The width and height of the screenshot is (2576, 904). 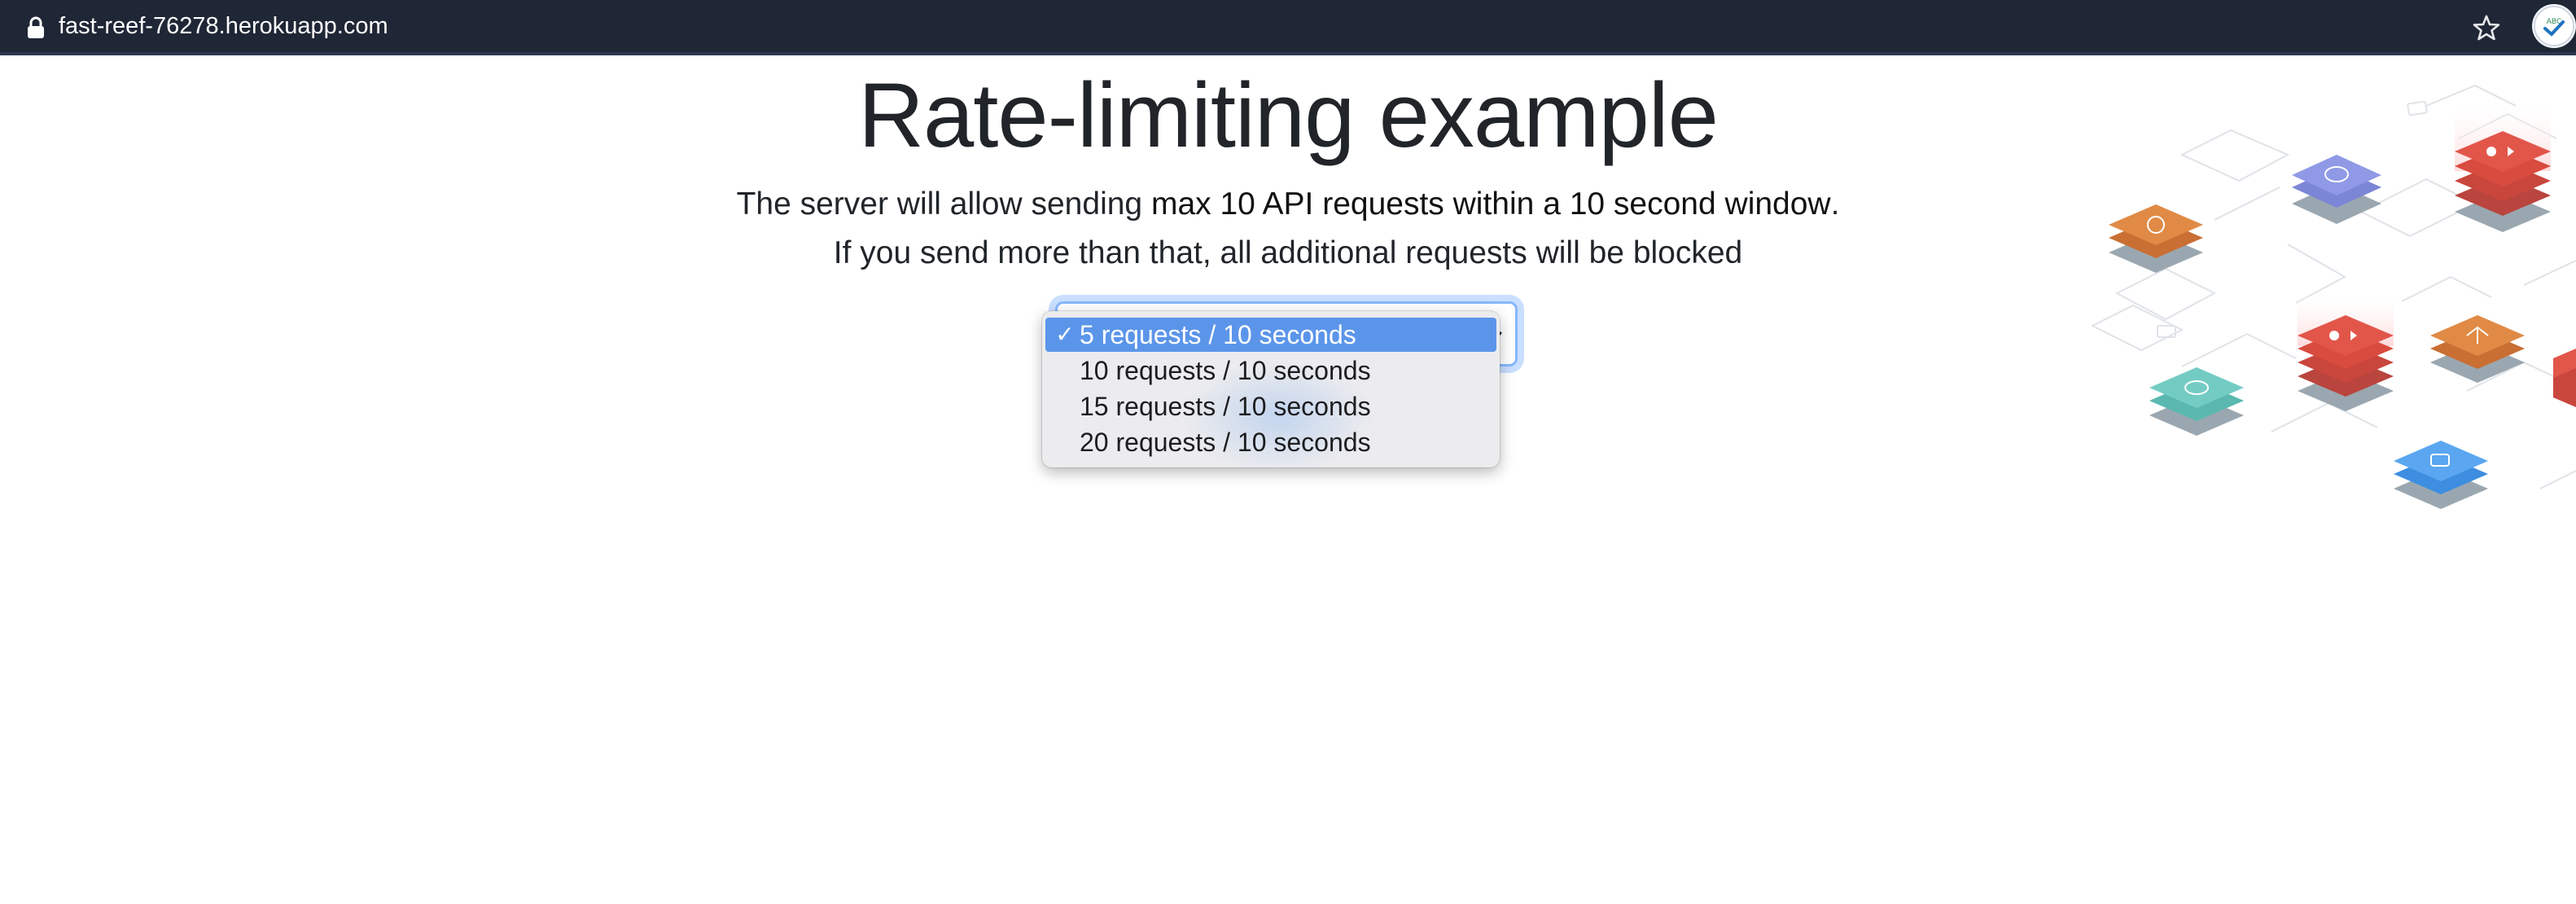 What do you see at coordinates (1288, 28) in the screenshot?
I see `browser-address-bar: fast-reef-76278.herokuapp.com ABC` at bounding box center [1288, 28].